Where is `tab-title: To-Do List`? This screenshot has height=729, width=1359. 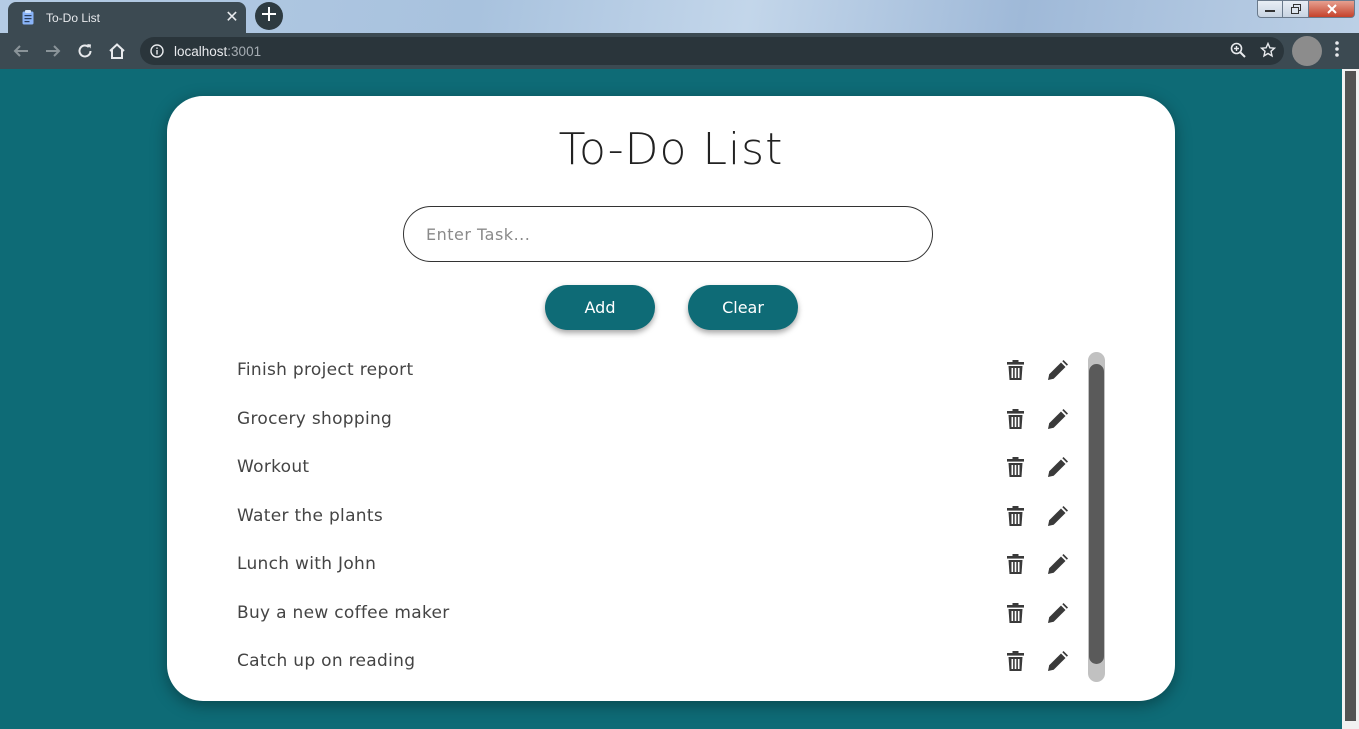 tab-title: To-Do List is located at coordinates (73, 17).